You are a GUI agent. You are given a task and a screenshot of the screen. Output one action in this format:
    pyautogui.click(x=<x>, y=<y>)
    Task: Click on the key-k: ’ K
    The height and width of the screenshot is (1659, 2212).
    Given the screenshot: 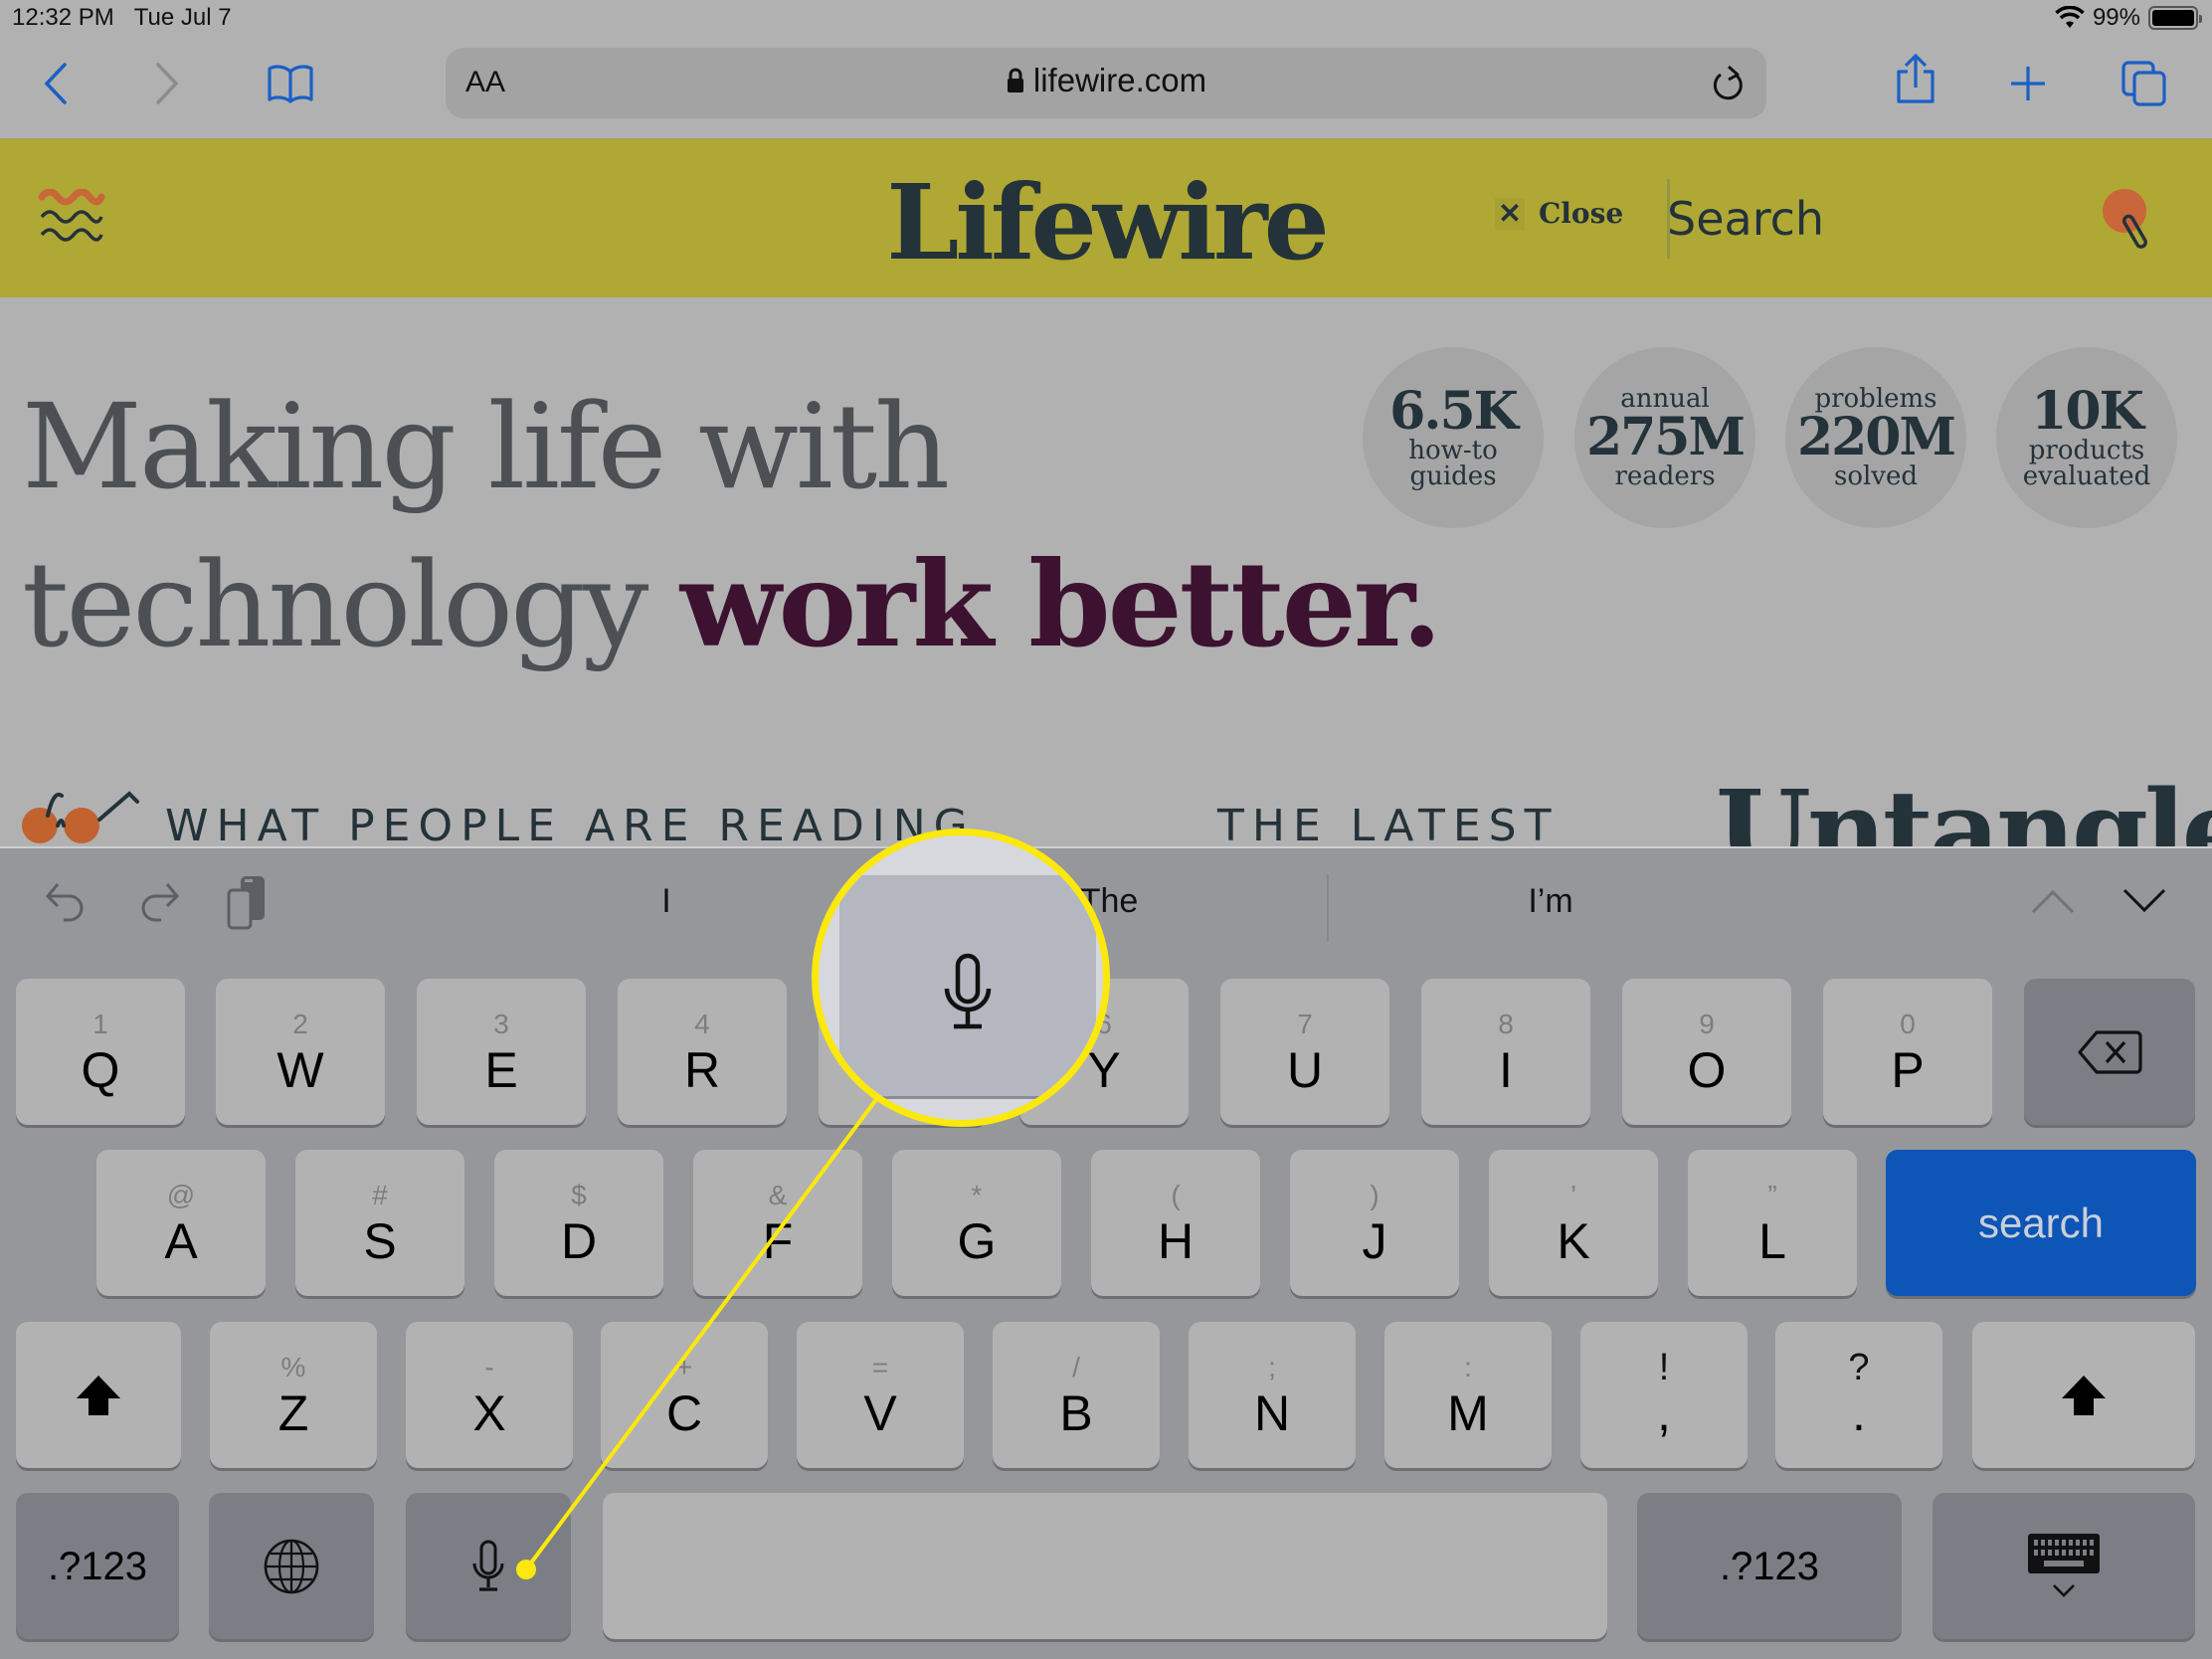 What is the action you would take?
    pyautogui.click(x=1573, y=1223)
    